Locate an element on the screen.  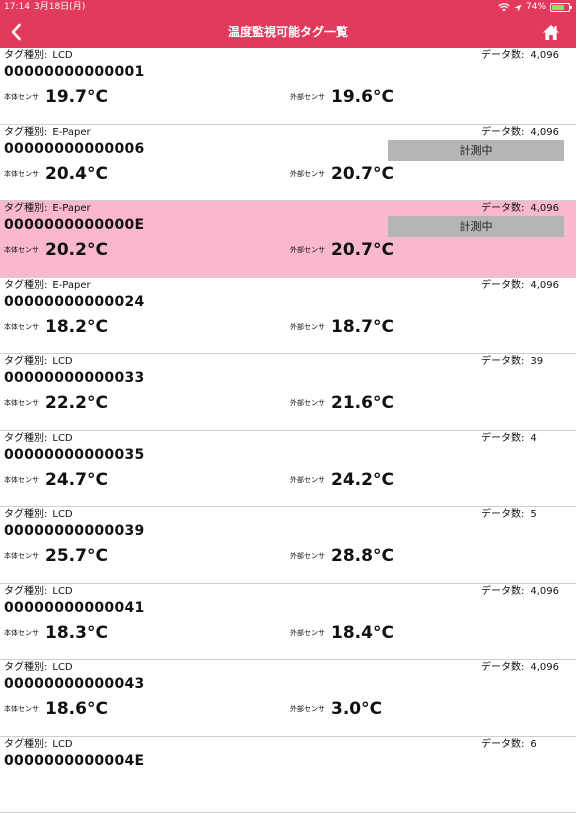
body-sensor: 本体センサ 20.4°C is located at coordinates (56, 174).